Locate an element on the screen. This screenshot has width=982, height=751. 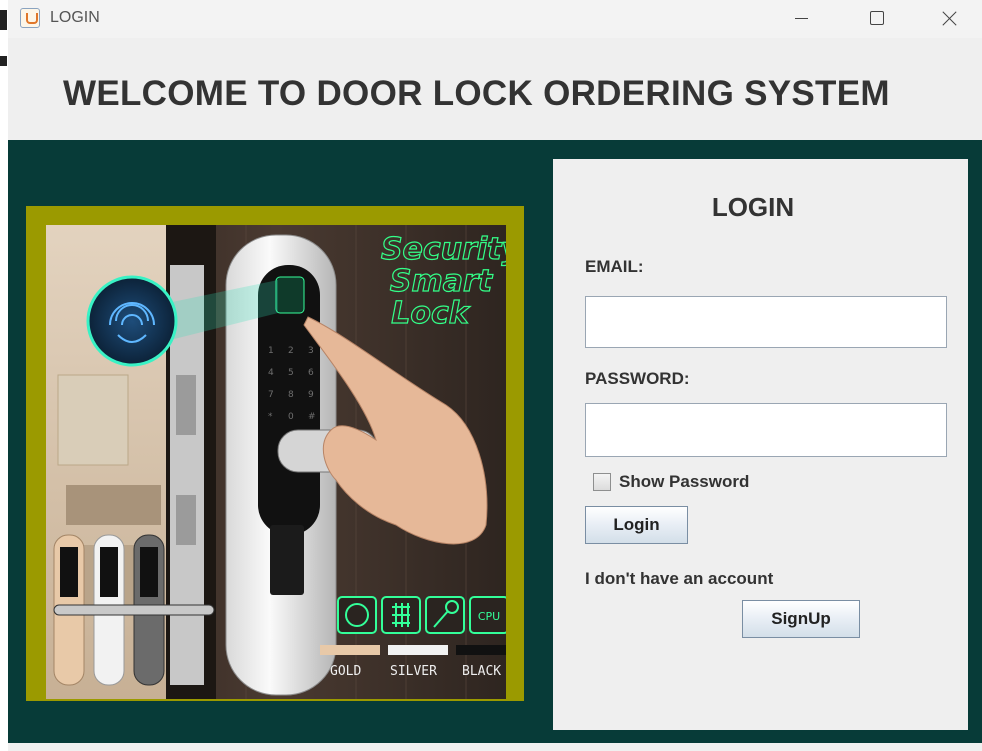
title-bar: LOGIN is located at coordinates (495, 19).